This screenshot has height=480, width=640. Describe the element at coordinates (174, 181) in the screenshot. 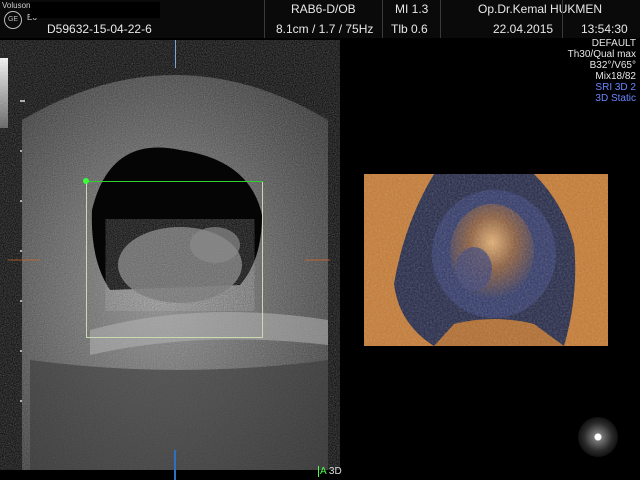

I see `render-box-top-edge` at that location.